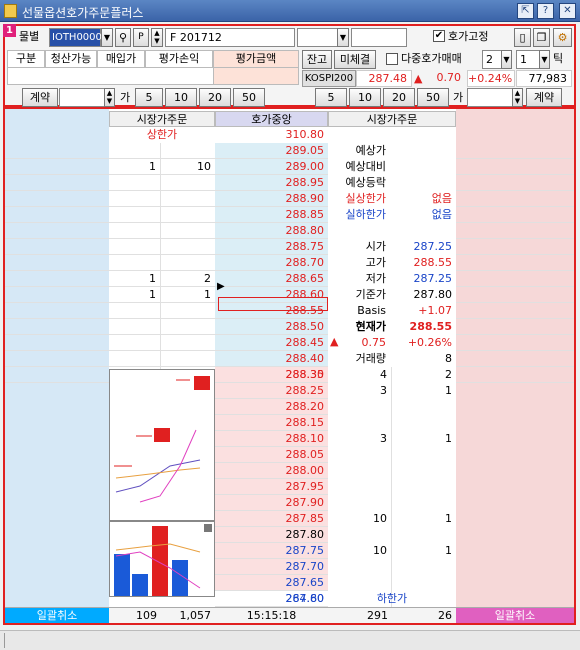 Image resolution: width=580 pixels, height=650 pixels. I want to click on quote-lock-checkbox: ✔, so click(439, 36).